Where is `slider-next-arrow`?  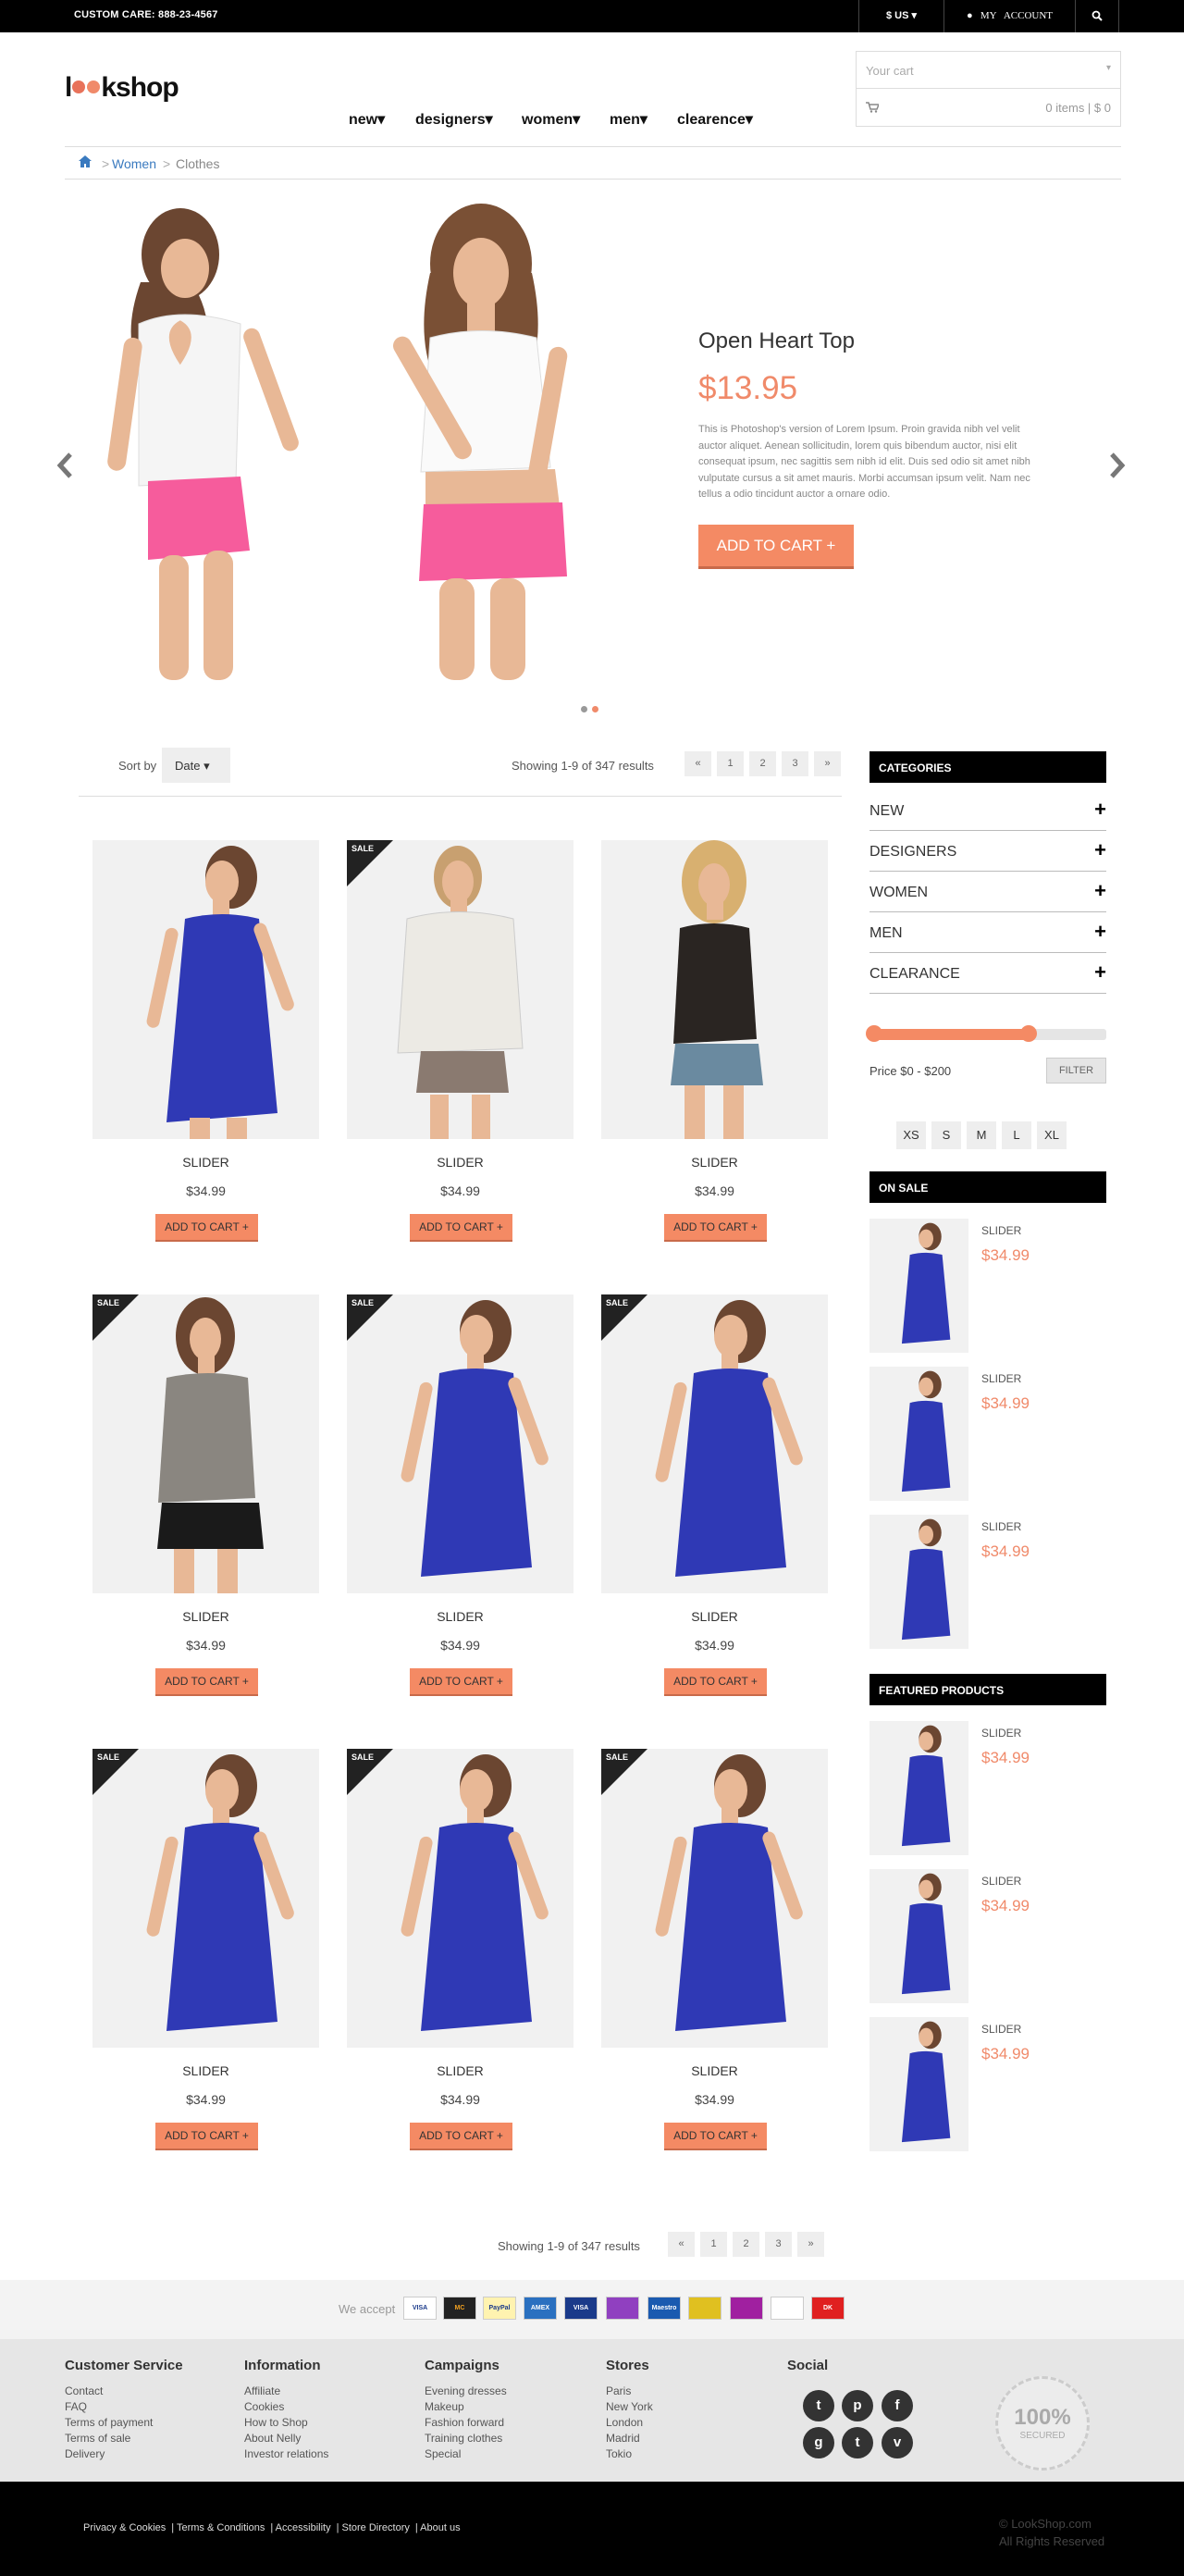
slider-next-arrow is located at coordinates (1116, 465).